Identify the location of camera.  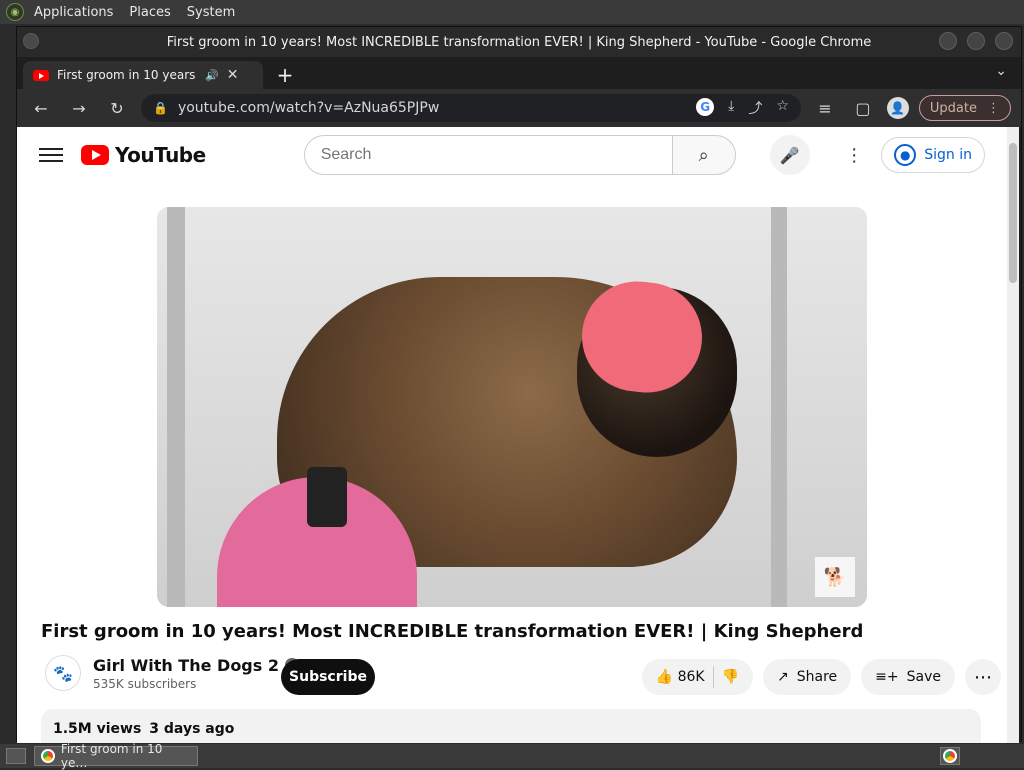
(327, 497).